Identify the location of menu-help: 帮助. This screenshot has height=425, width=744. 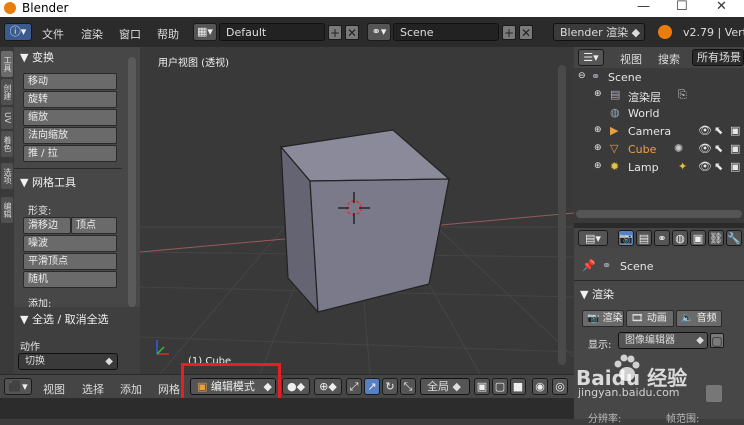
(168, 34).